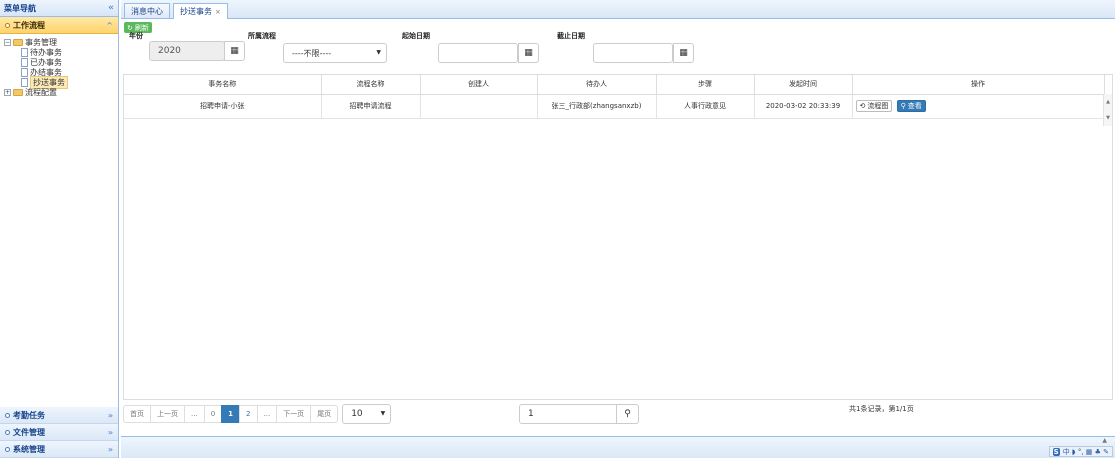 This screenshot has height=458, width=1115. What do you see at coordinates (294, 414) in the screenshot?
I see `next-page-button: 下一页` at bounding box center [294, 414].